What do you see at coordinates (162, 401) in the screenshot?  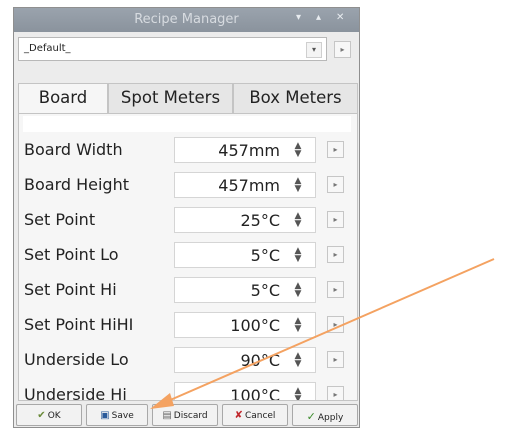 I see `annotation-arrow-head` at bounding box center [162, 401].